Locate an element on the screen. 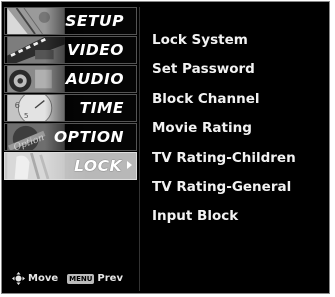  sidebar-item-setup: SETUP is located at coordinates (70, 21).